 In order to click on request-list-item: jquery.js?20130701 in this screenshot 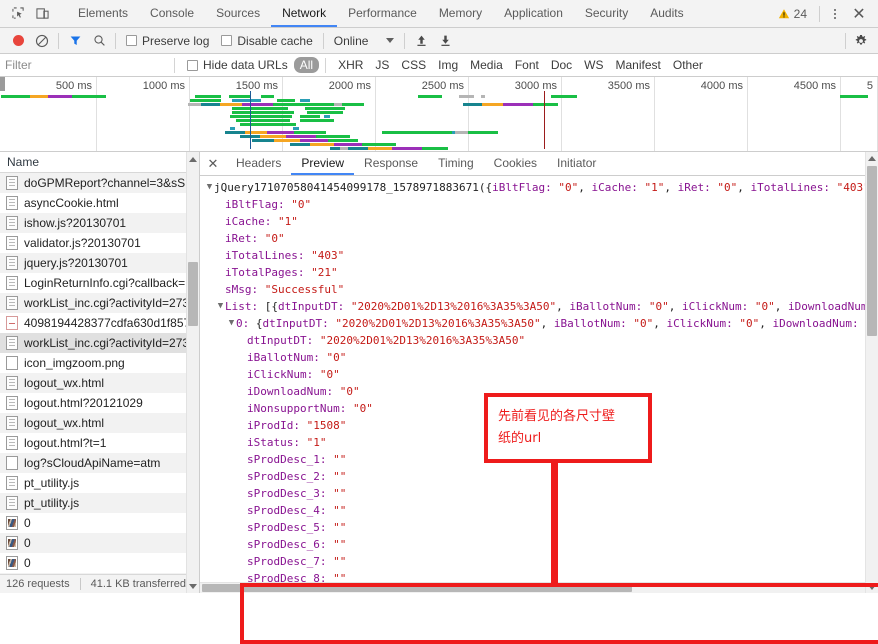, I will do `click(99, 263)`.